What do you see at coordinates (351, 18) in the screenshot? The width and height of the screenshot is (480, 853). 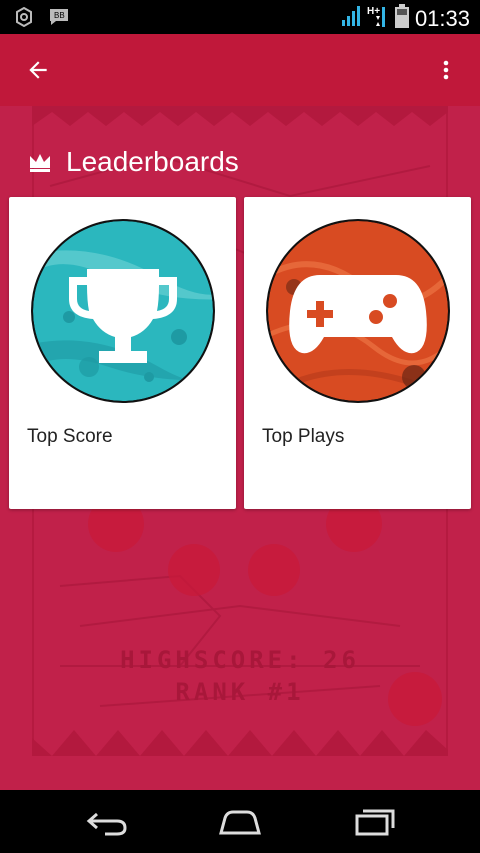 I see `signal-icon` at bounding box center [351, 18].